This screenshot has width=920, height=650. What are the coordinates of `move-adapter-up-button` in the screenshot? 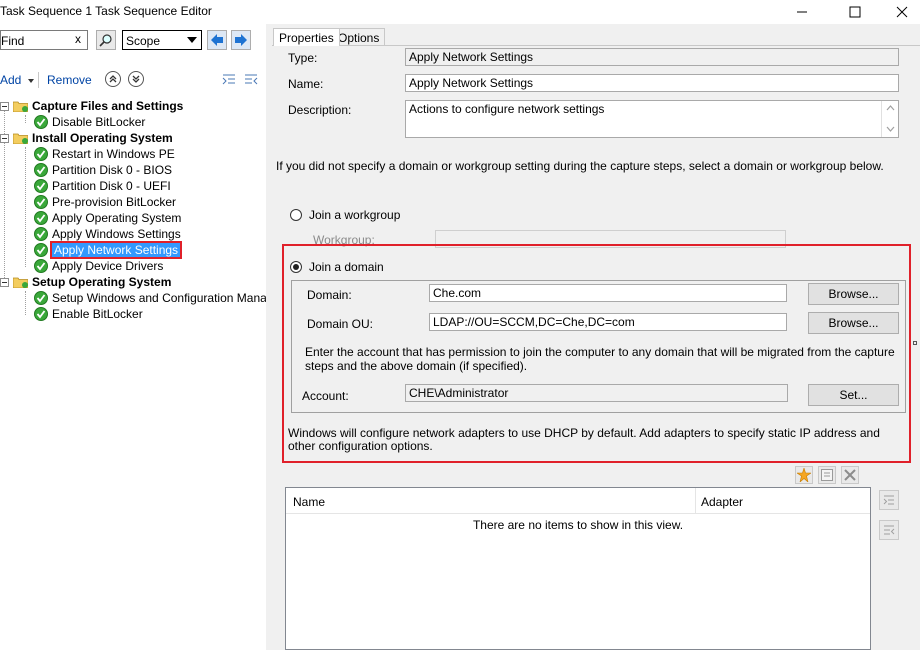 It's located at (889, 500).